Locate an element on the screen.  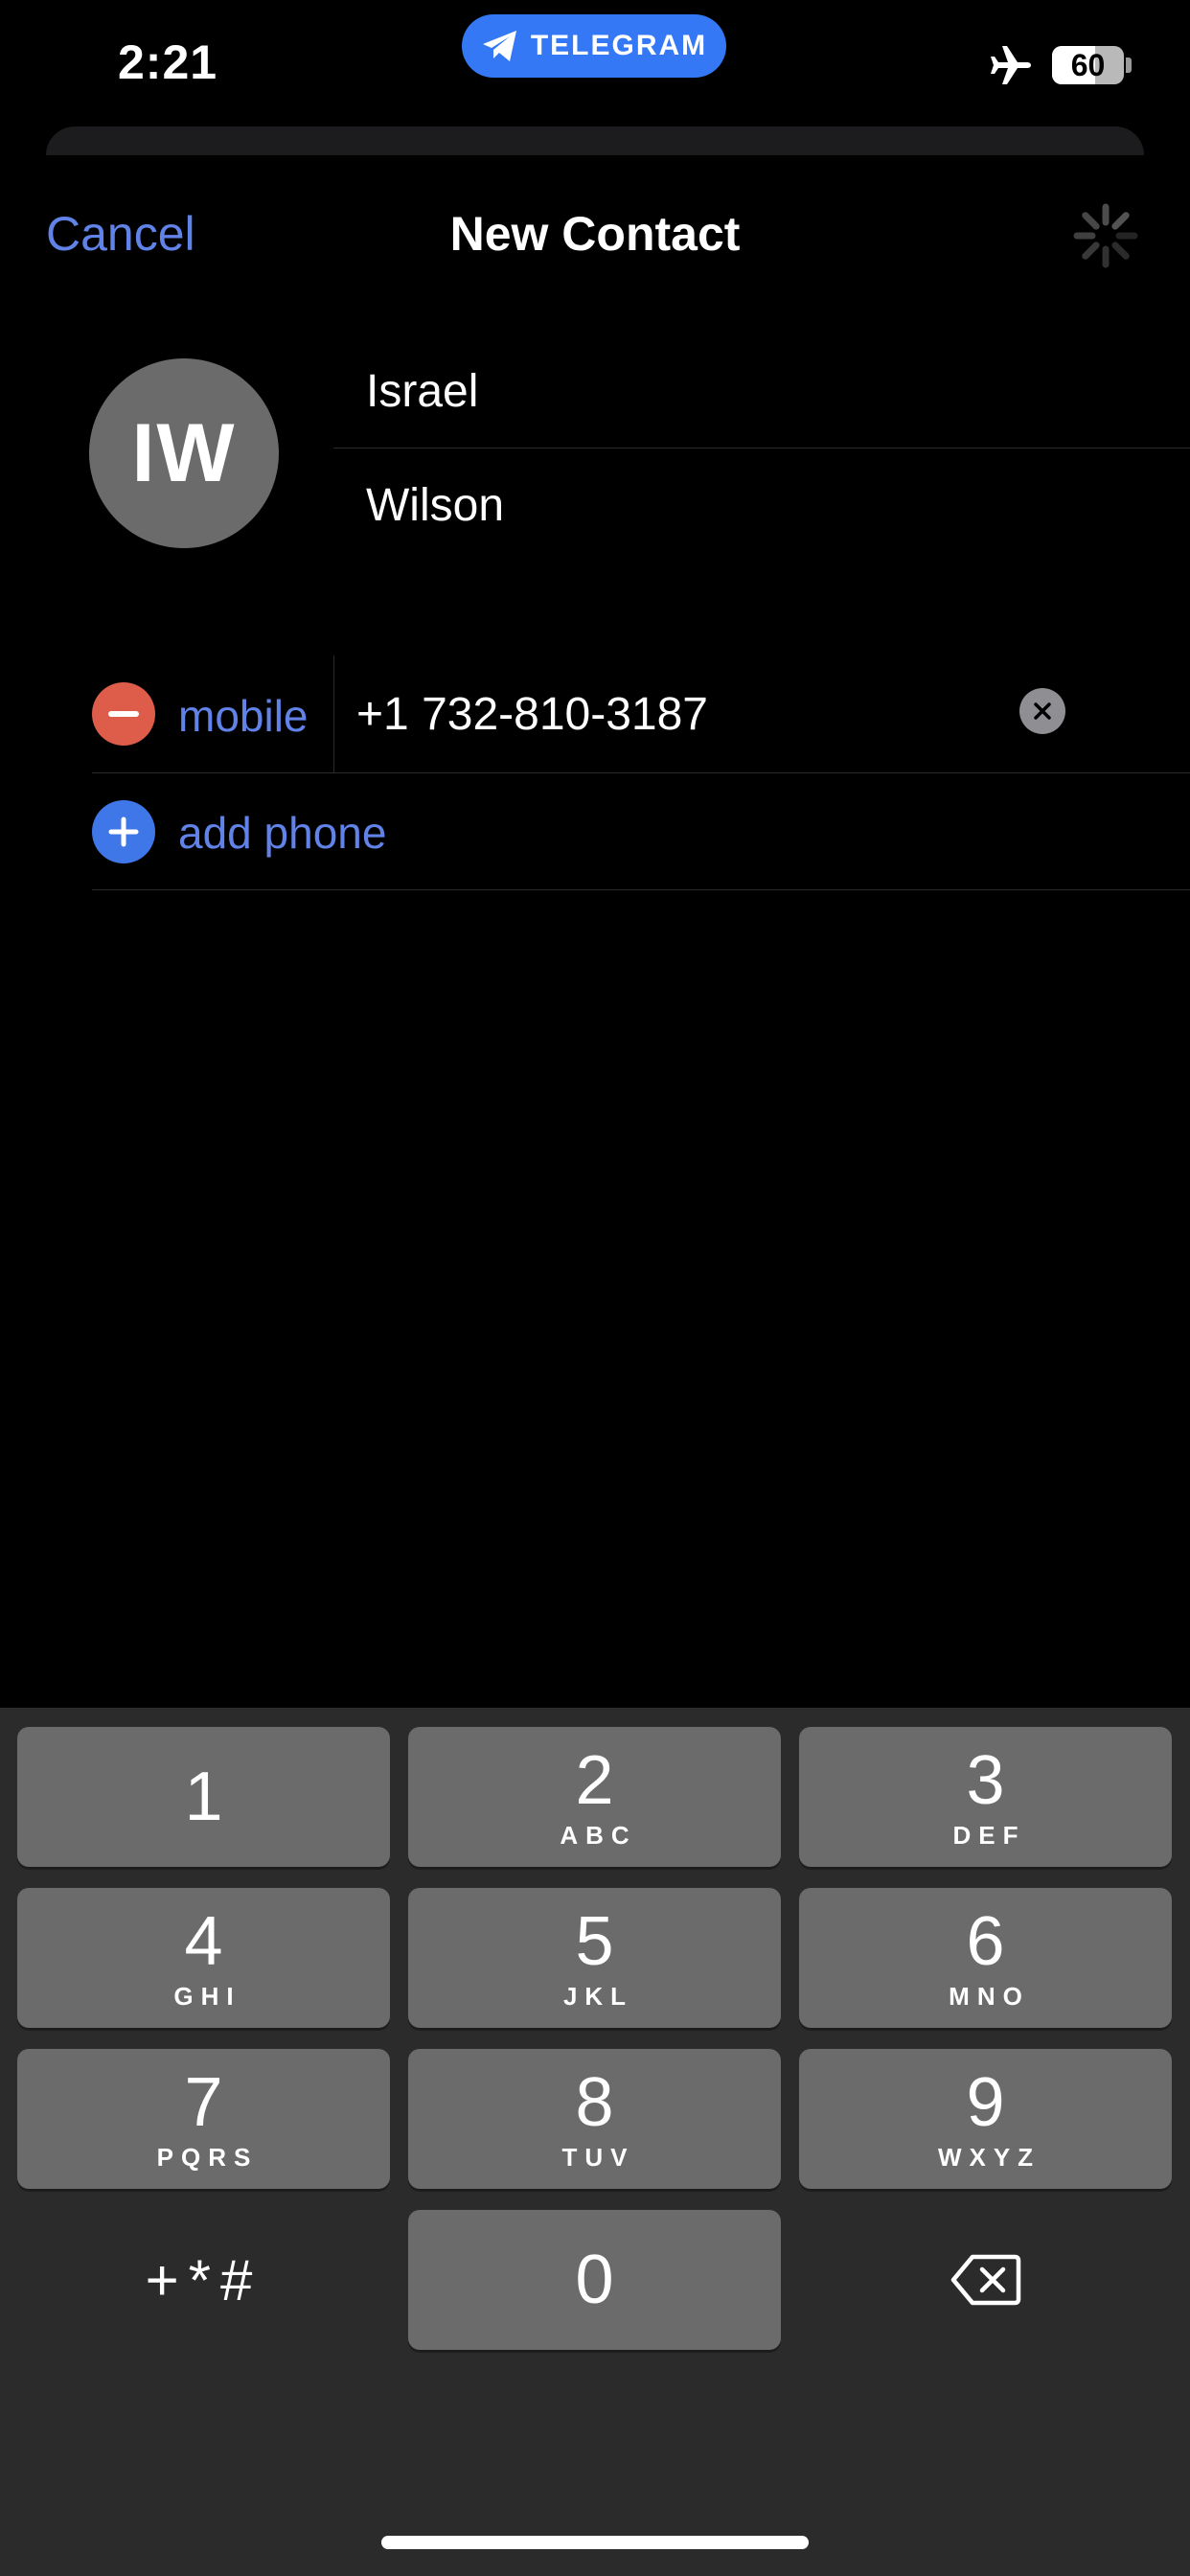
status-time: 2:21 is located at coordinates (168, 62).